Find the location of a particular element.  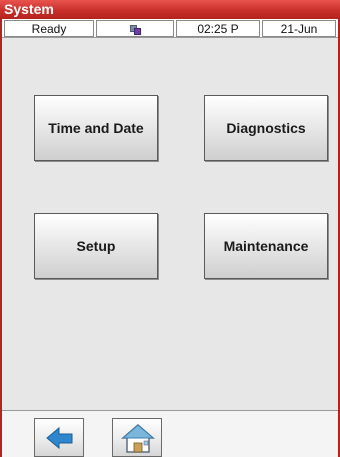

maintenance-button: Maintenance is located at coordinates (266, 246).